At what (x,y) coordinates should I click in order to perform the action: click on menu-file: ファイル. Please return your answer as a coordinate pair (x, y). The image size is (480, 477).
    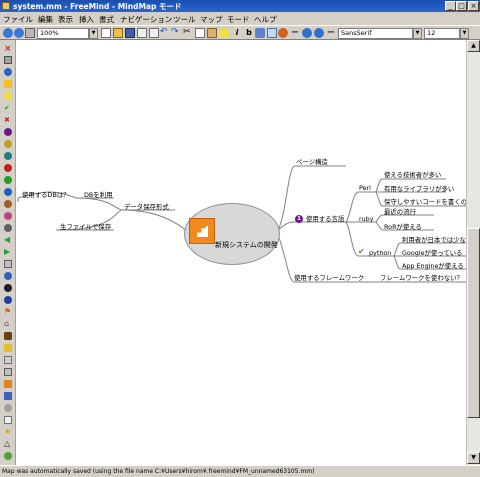
    Looking at the image, I should click on (18, 19).